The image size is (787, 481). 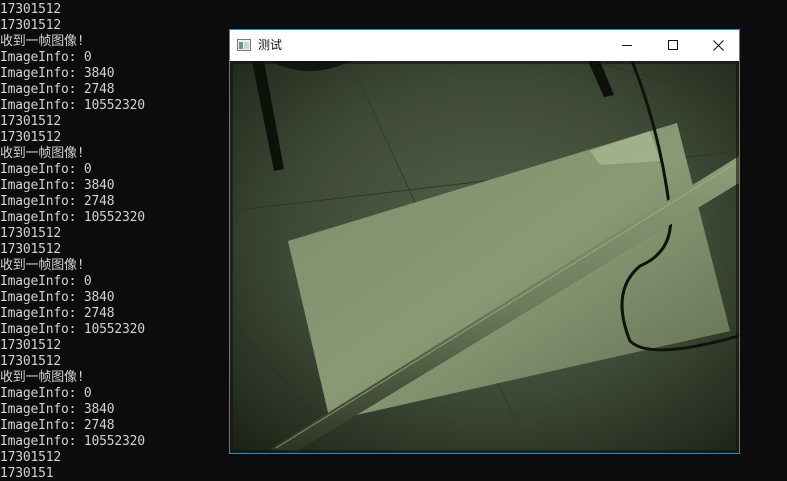 What do you see at coordinates (244, 45) in the screenshot?
I see `app-window-icon` at bounding box center [244, 45].